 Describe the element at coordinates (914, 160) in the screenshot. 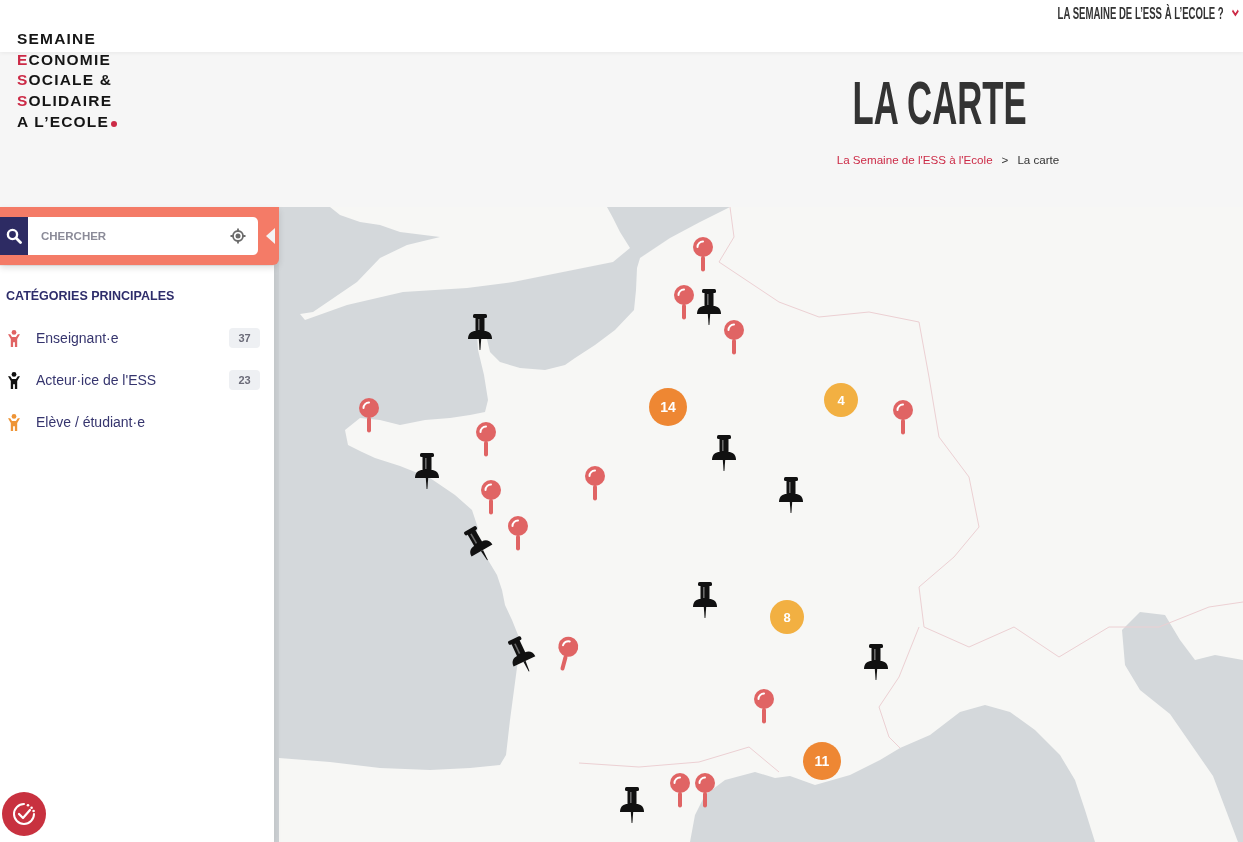

I see `breadcrumb-link: La Semaine de l'ESS à l'Ecole` at that location.